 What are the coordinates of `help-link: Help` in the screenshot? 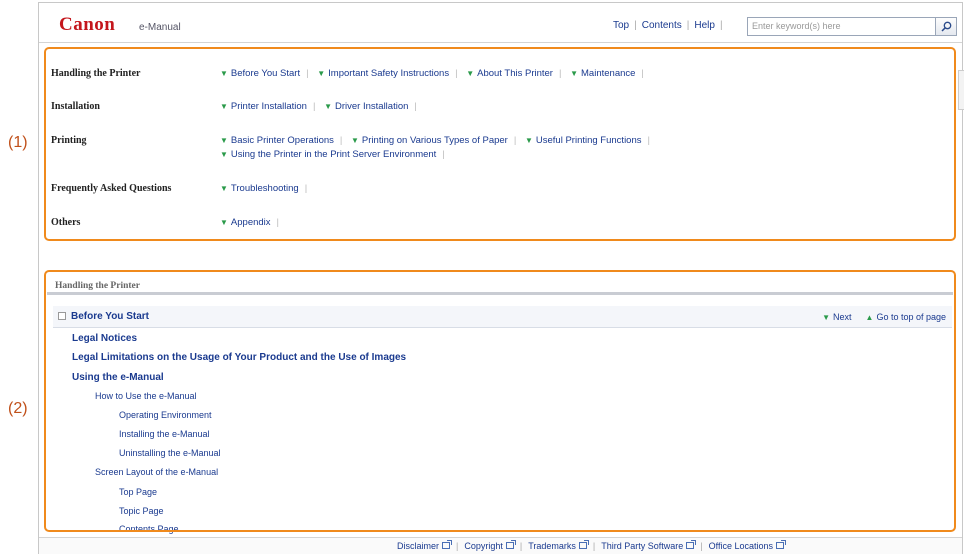 It's located at (704, 25).